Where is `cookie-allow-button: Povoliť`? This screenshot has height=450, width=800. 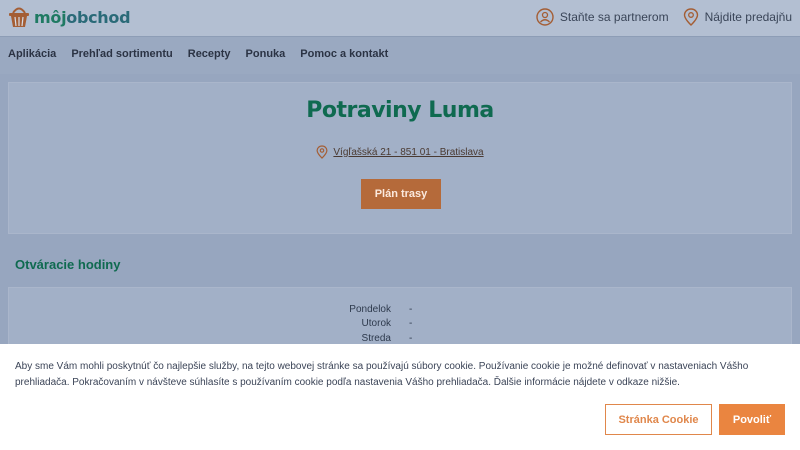 cookie-allow-button: Povoliť is located at coordinates (752, 419).